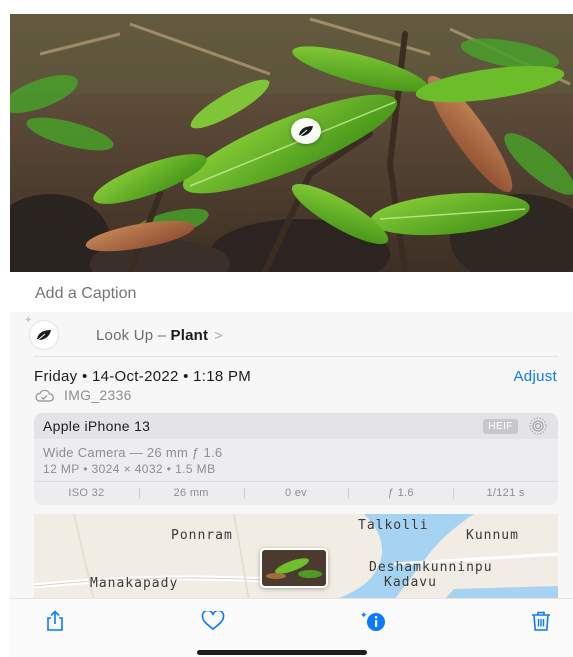 The image size is (573, 657). I want to click on filename-row: IMG_2336, so click(83, 395).